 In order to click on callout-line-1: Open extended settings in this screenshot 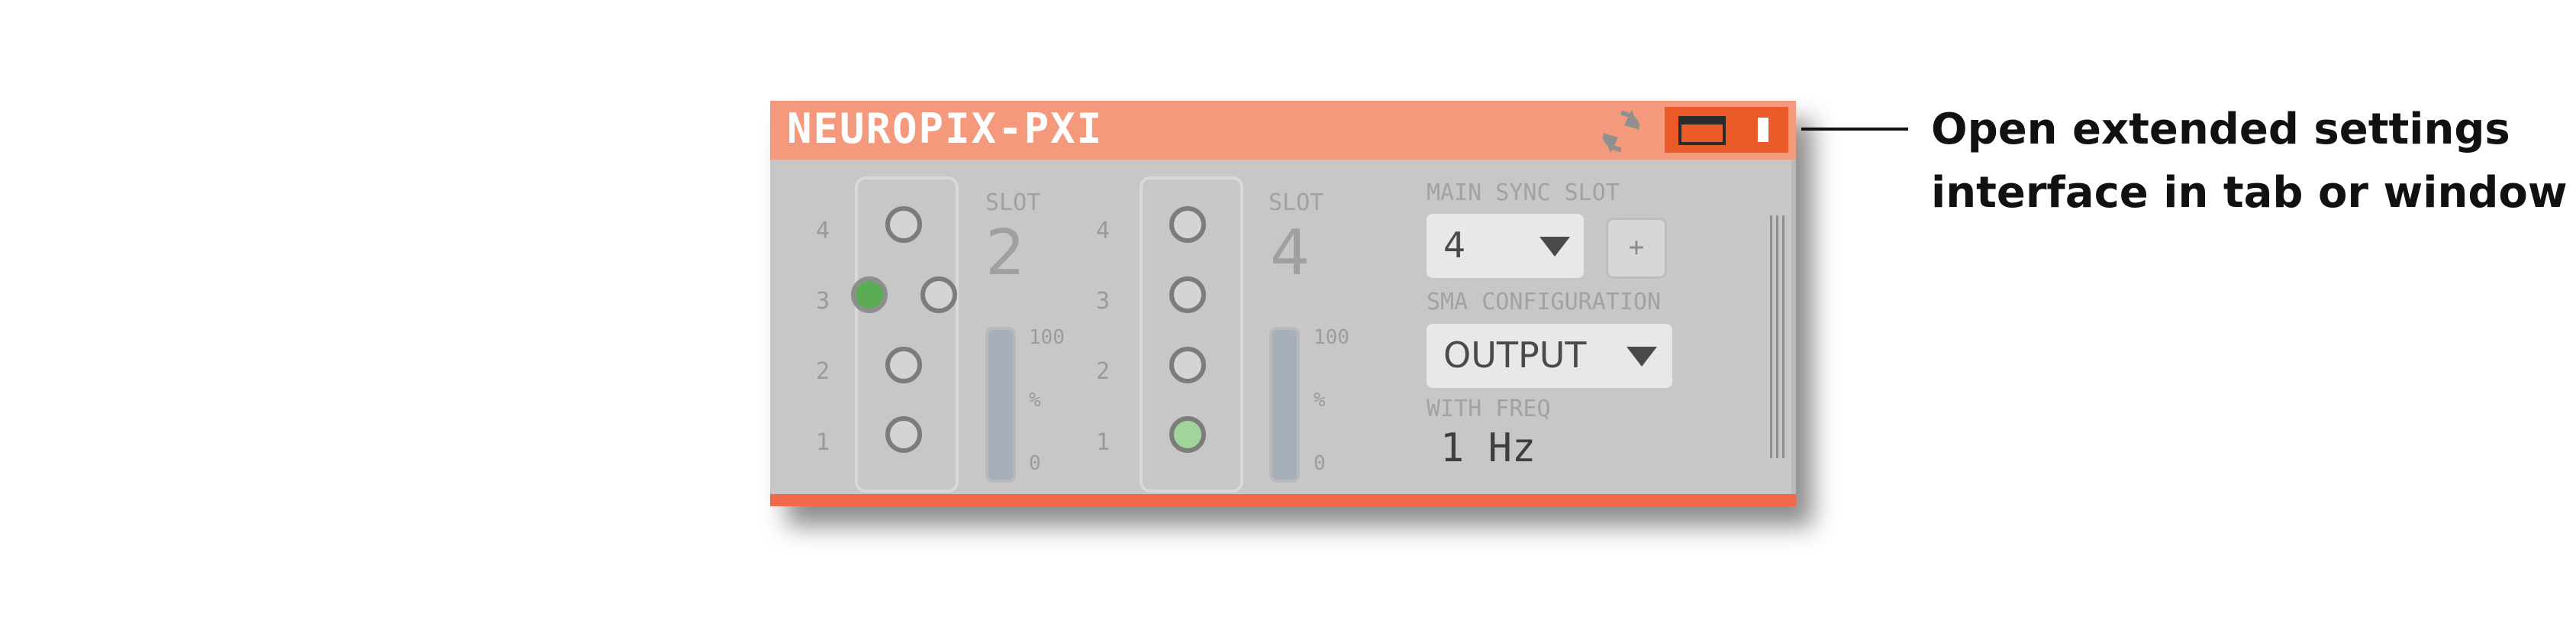, I will do `click(2220, 129)`.